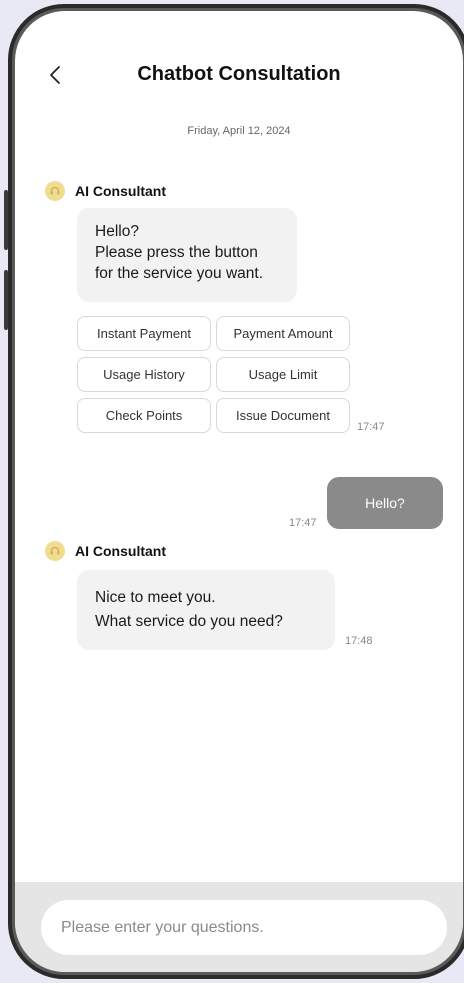 The height and width of the screenshot is (983, 464). What do you see at coordinates (283, 374) in the screenshot?
I see `quick-reply-button: Usage Limit` at bounding box center [283, 374].